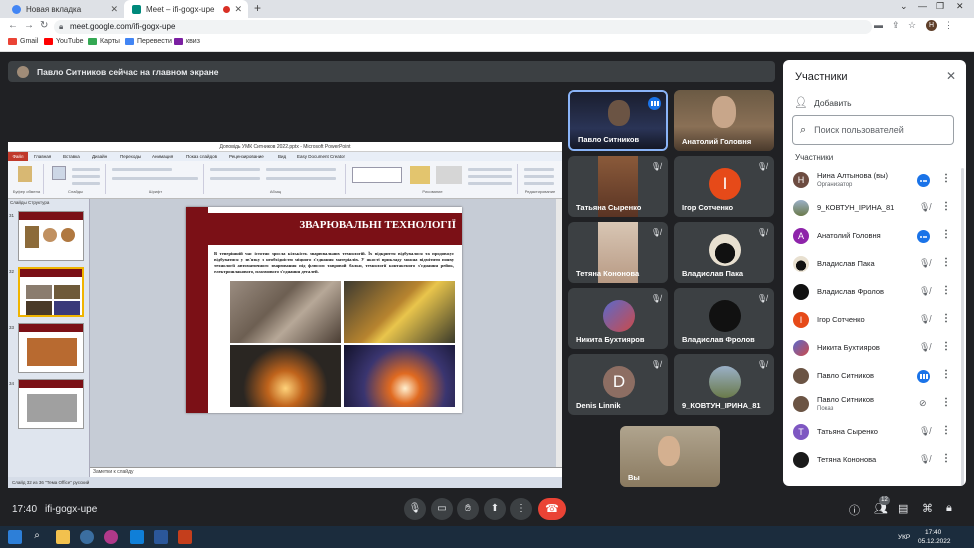  Describe the element at coordinates (940, 6) in the screenshot. I see `maximize-icon: ❐` at that location.